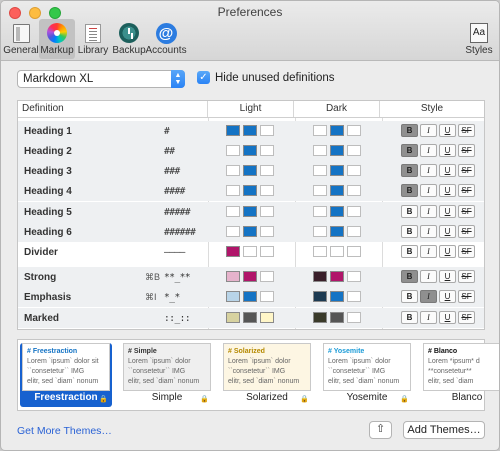  I want to click on table-row: Heading 4 #### B I U SF, so click(251, 191).